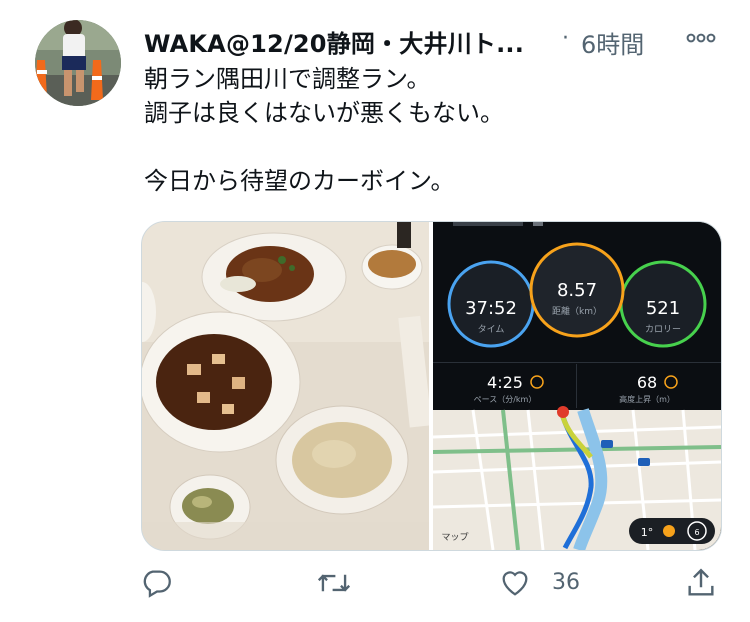 This screenshot has width=750, height=622. I want to click on pace-label: ペース（分/km）, so click(505, 399).